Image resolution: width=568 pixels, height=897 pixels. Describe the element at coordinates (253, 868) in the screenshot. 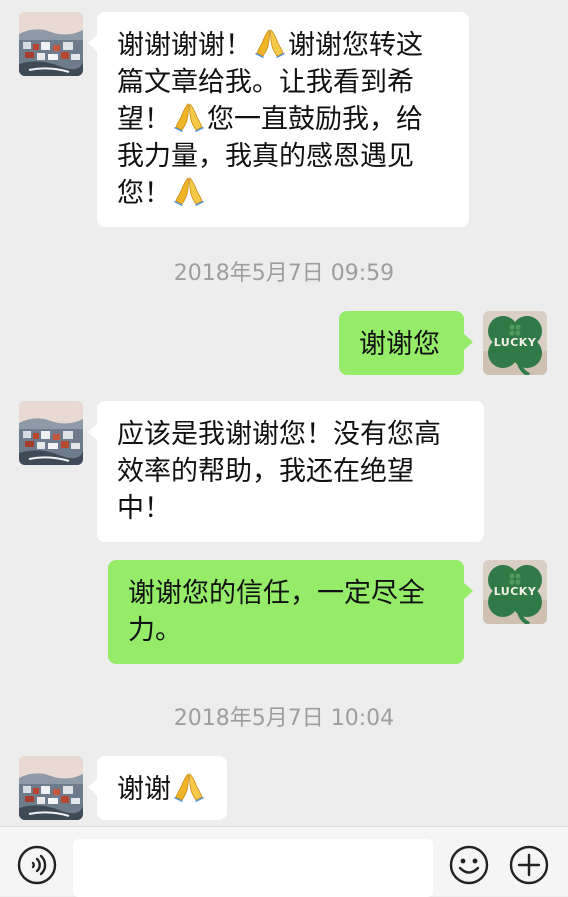

I see `message-text-input` at that location.